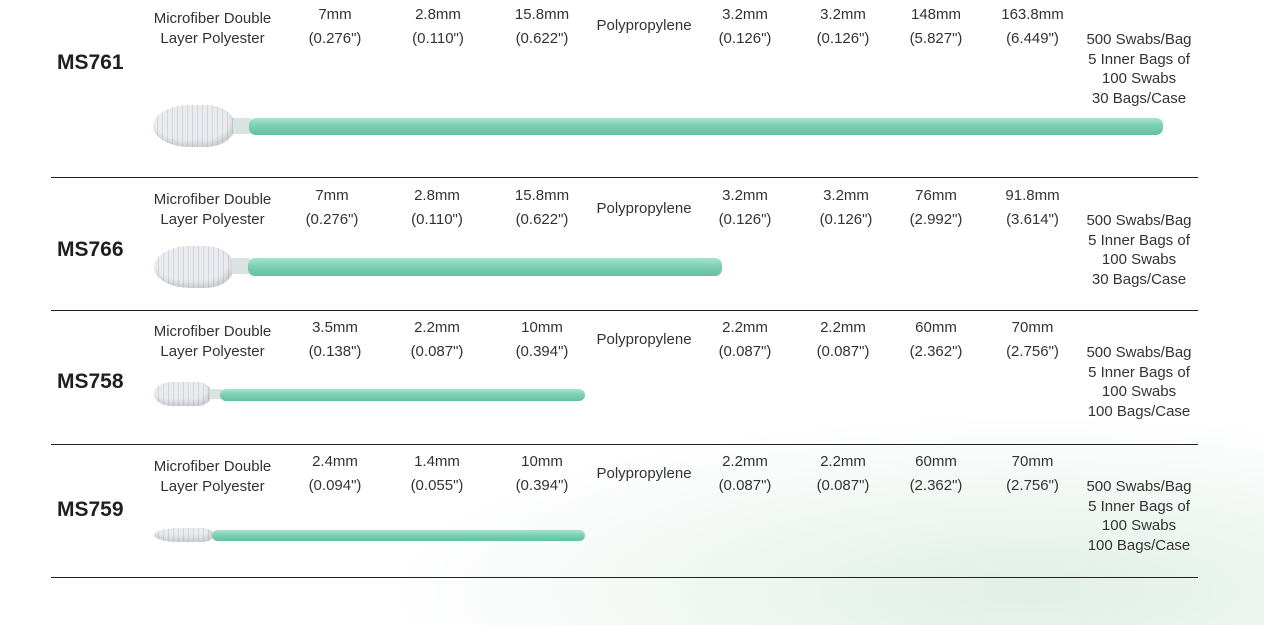 This screenshot has height=625, width=1264. Describe the element at coordinates (437, 339) in the screenshot. I see `tip-thickness: 2.2mm (0.087")` at that location.